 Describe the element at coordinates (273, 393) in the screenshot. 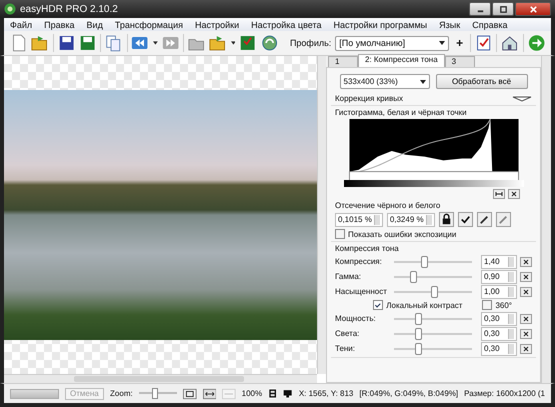

I see `film-strip-icon` at that location.